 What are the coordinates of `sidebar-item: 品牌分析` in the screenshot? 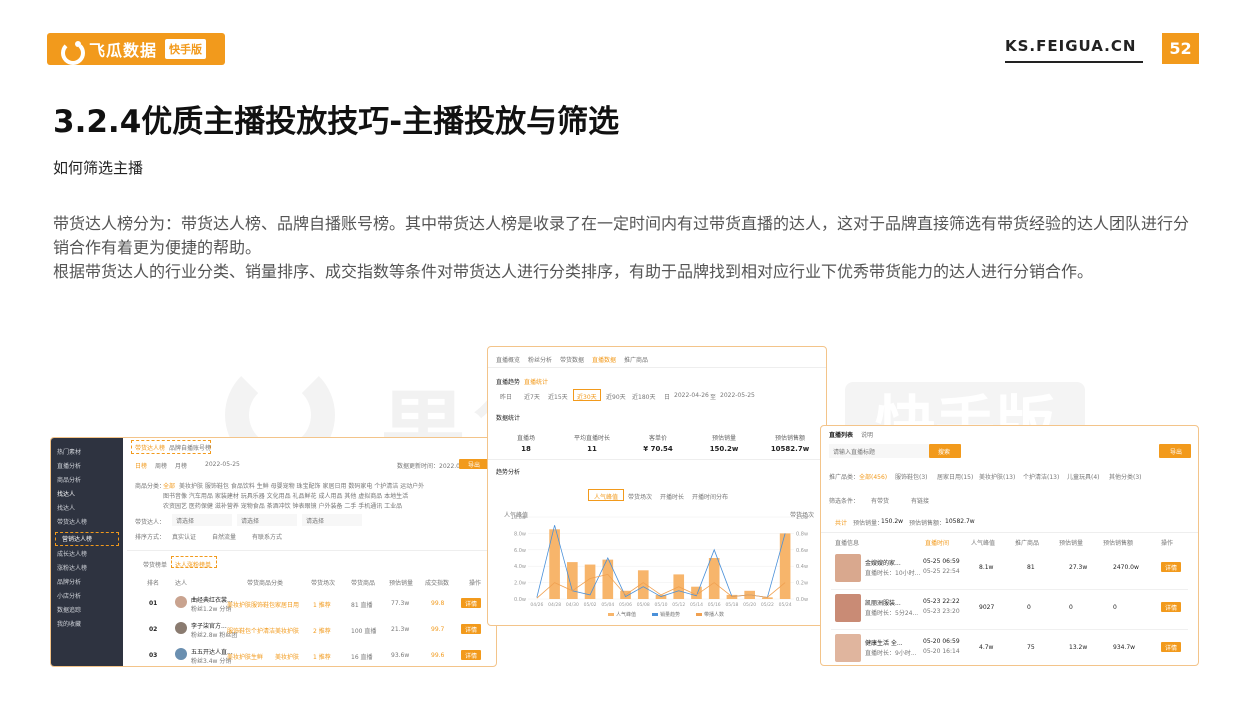 It's located at (87, 583).